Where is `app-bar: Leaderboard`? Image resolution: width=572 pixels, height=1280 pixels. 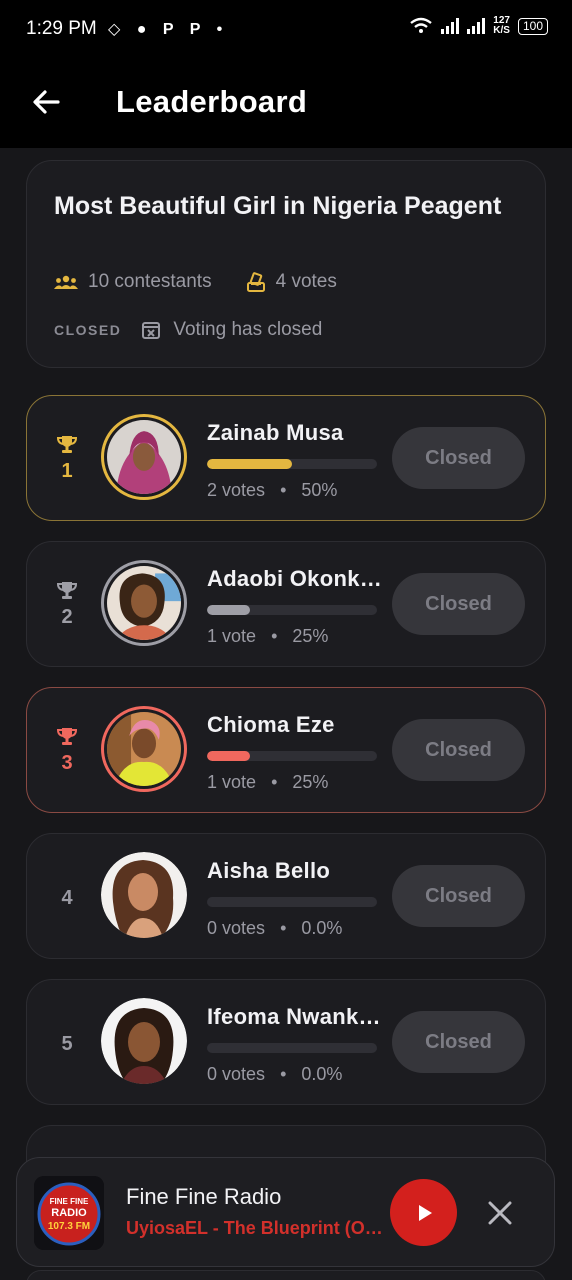
app-bar: Leaderboard is located at coordinates (286, 103).